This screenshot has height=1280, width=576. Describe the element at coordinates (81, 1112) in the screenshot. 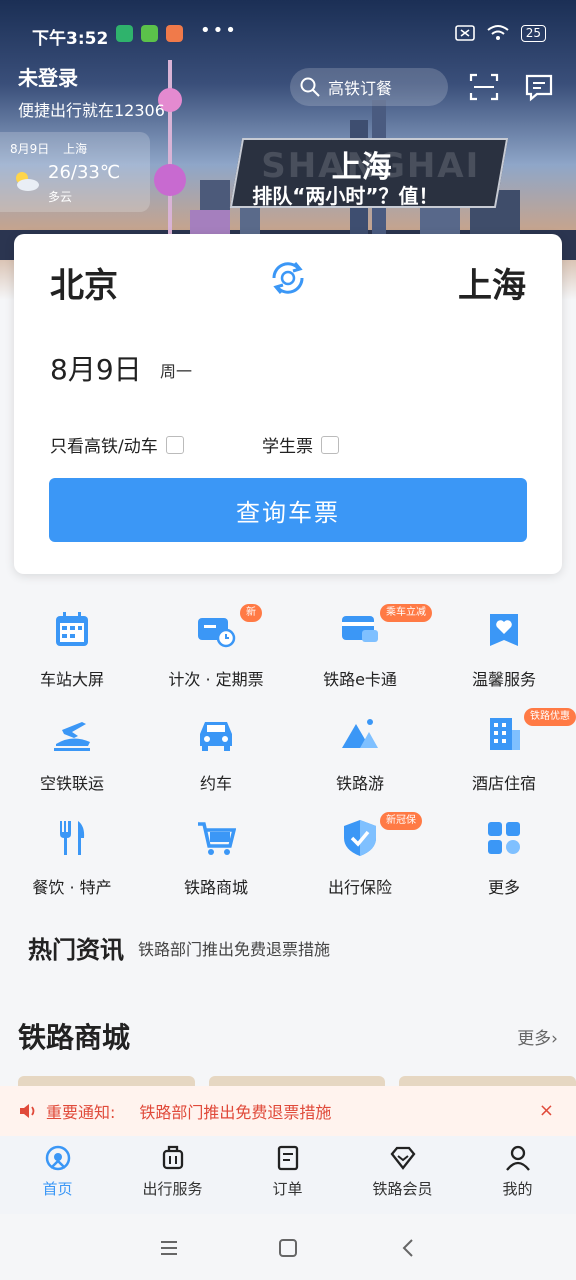

I see `notice-label: 重要通知:` at that location.